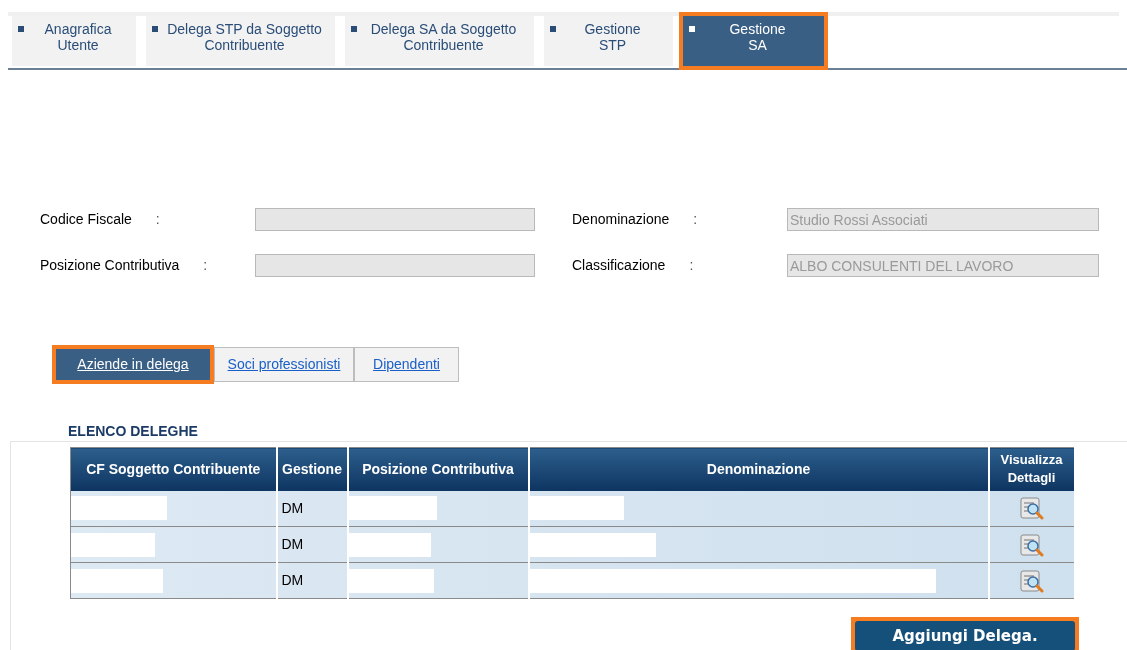 This screenshot has width=1127, height=650. Describe the element at coordinates (753, 41) in the screenshot. I see `nav-tab: Gestione SA` at that location.